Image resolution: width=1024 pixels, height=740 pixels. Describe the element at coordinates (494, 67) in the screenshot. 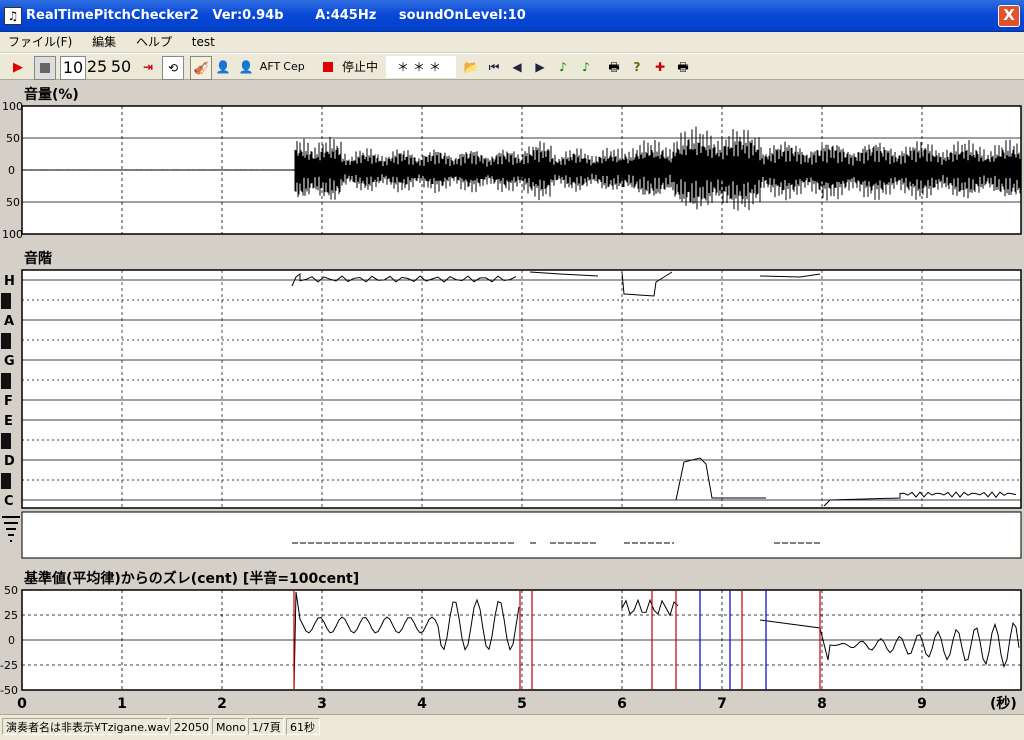

I see `first-button: ⏮` at that location.